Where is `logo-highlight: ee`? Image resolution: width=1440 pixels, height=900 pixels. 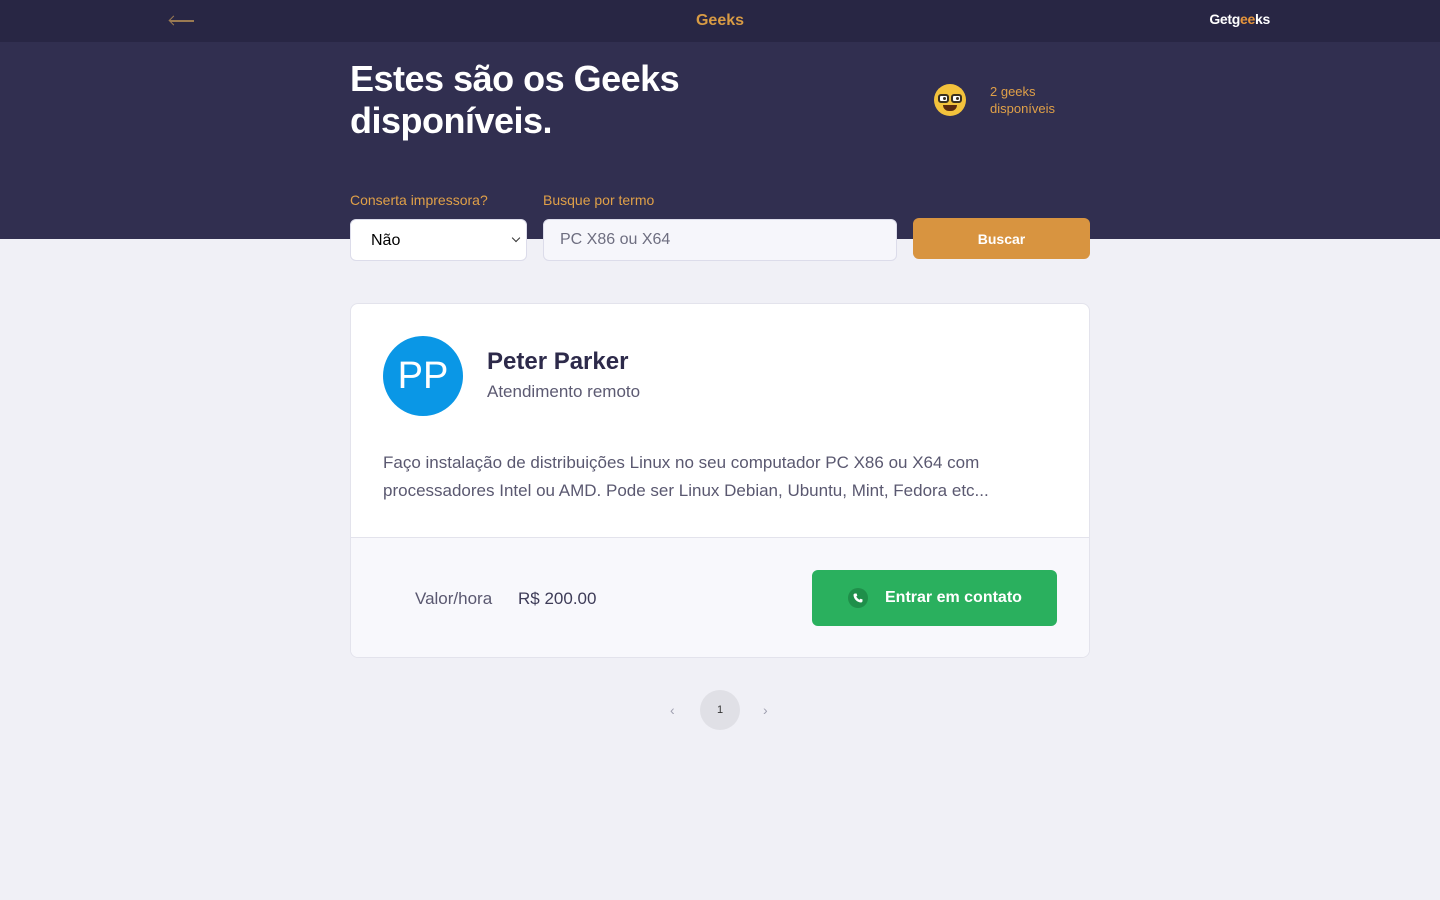 logo-highlight: ee is located at coordinates (1248, 19).